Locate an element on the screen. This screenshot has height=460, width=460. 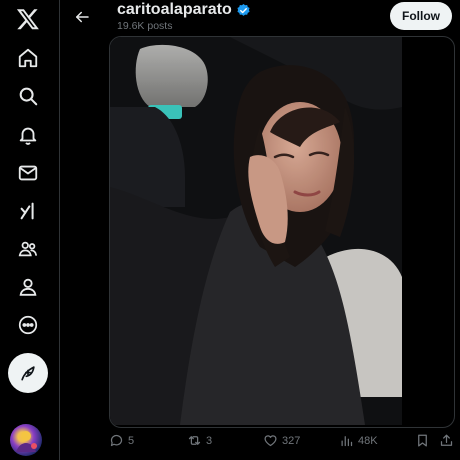
back-button is located at coordinates (82, 17).